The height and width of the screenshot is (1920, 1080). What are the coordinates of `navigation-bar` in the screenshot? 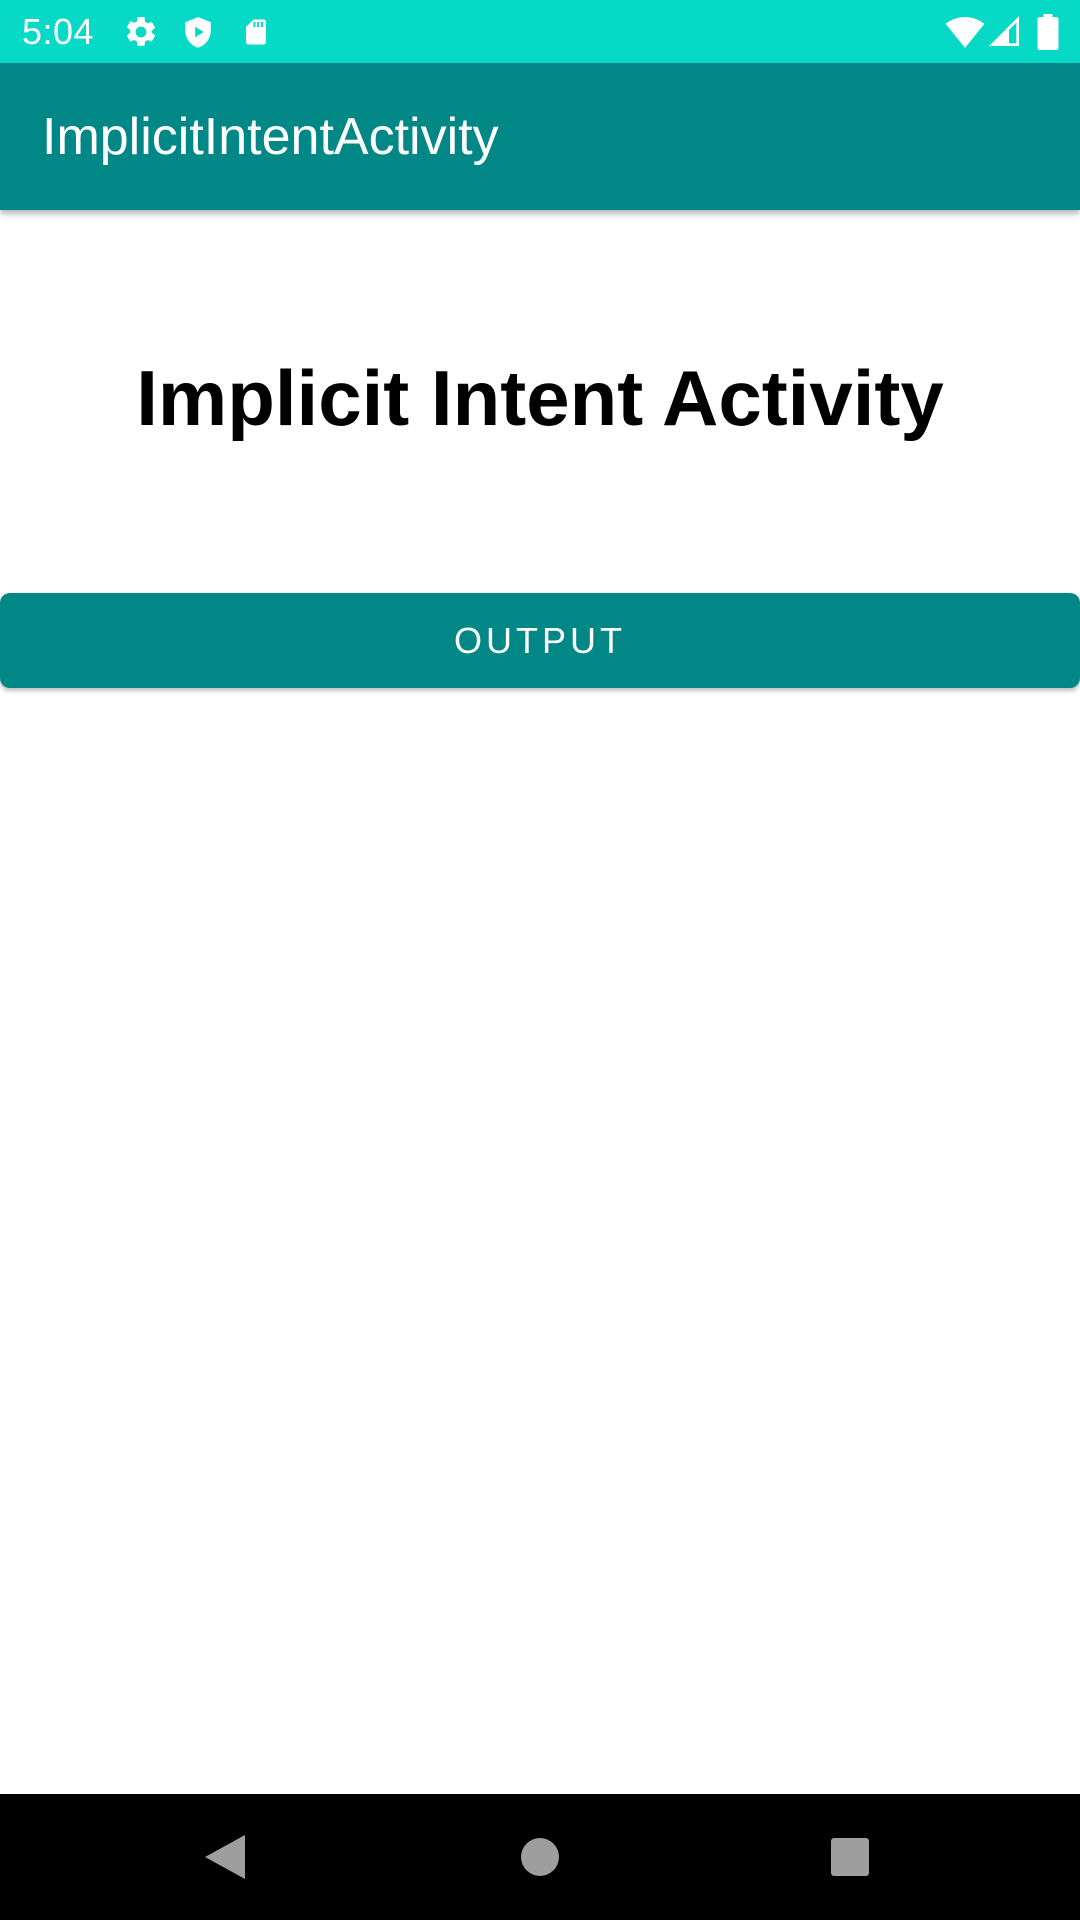 It's located at (540, 1857).